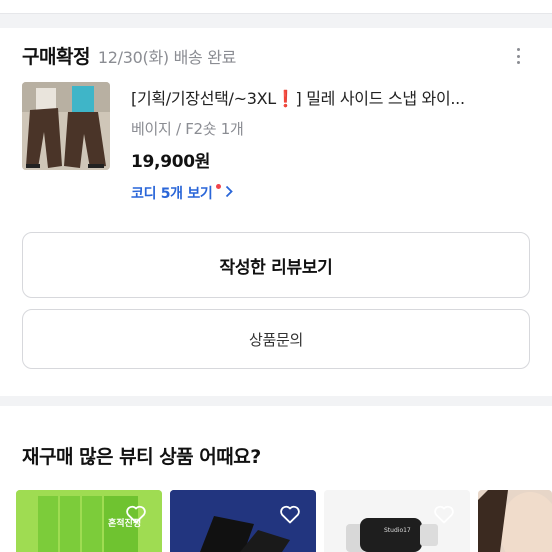 This screenshot has width=552, height=552. I want to click on recommend-item-3-label: Studio17, so click(397, 530).